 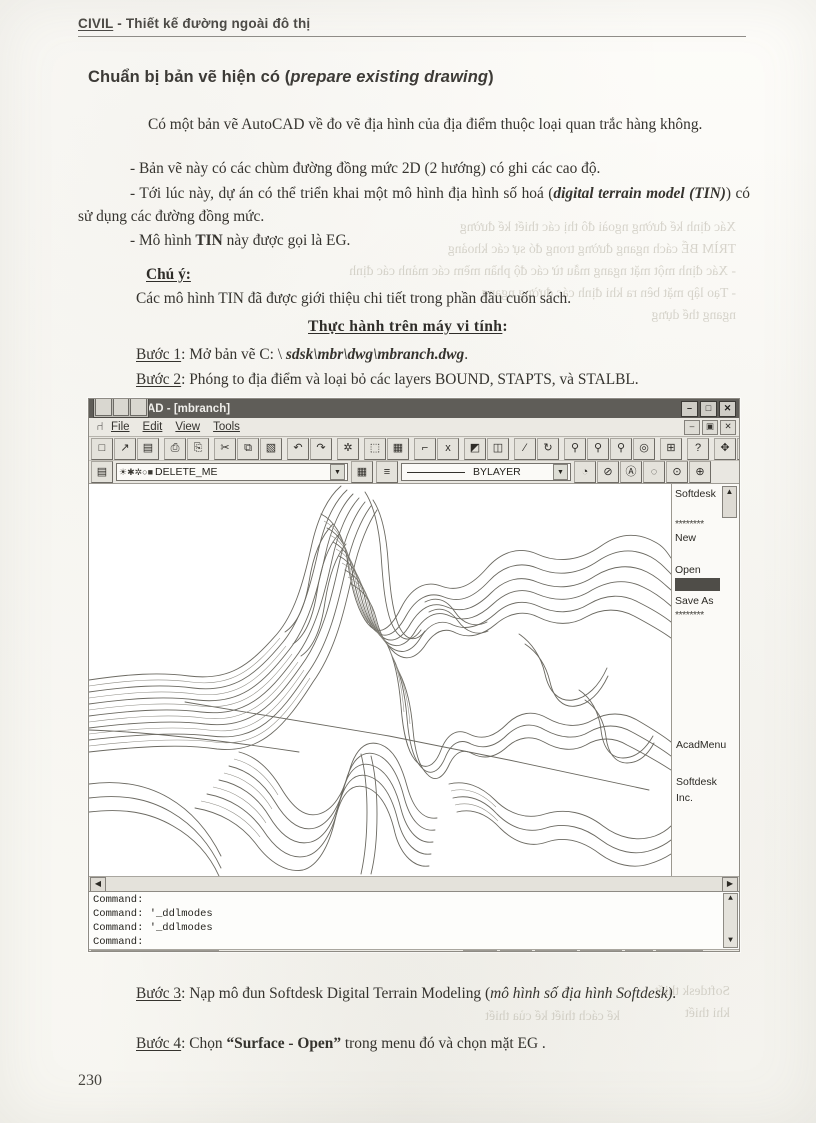 I want to click on linetype-select: BYLAYER ▼, so click(x=486, y=472).